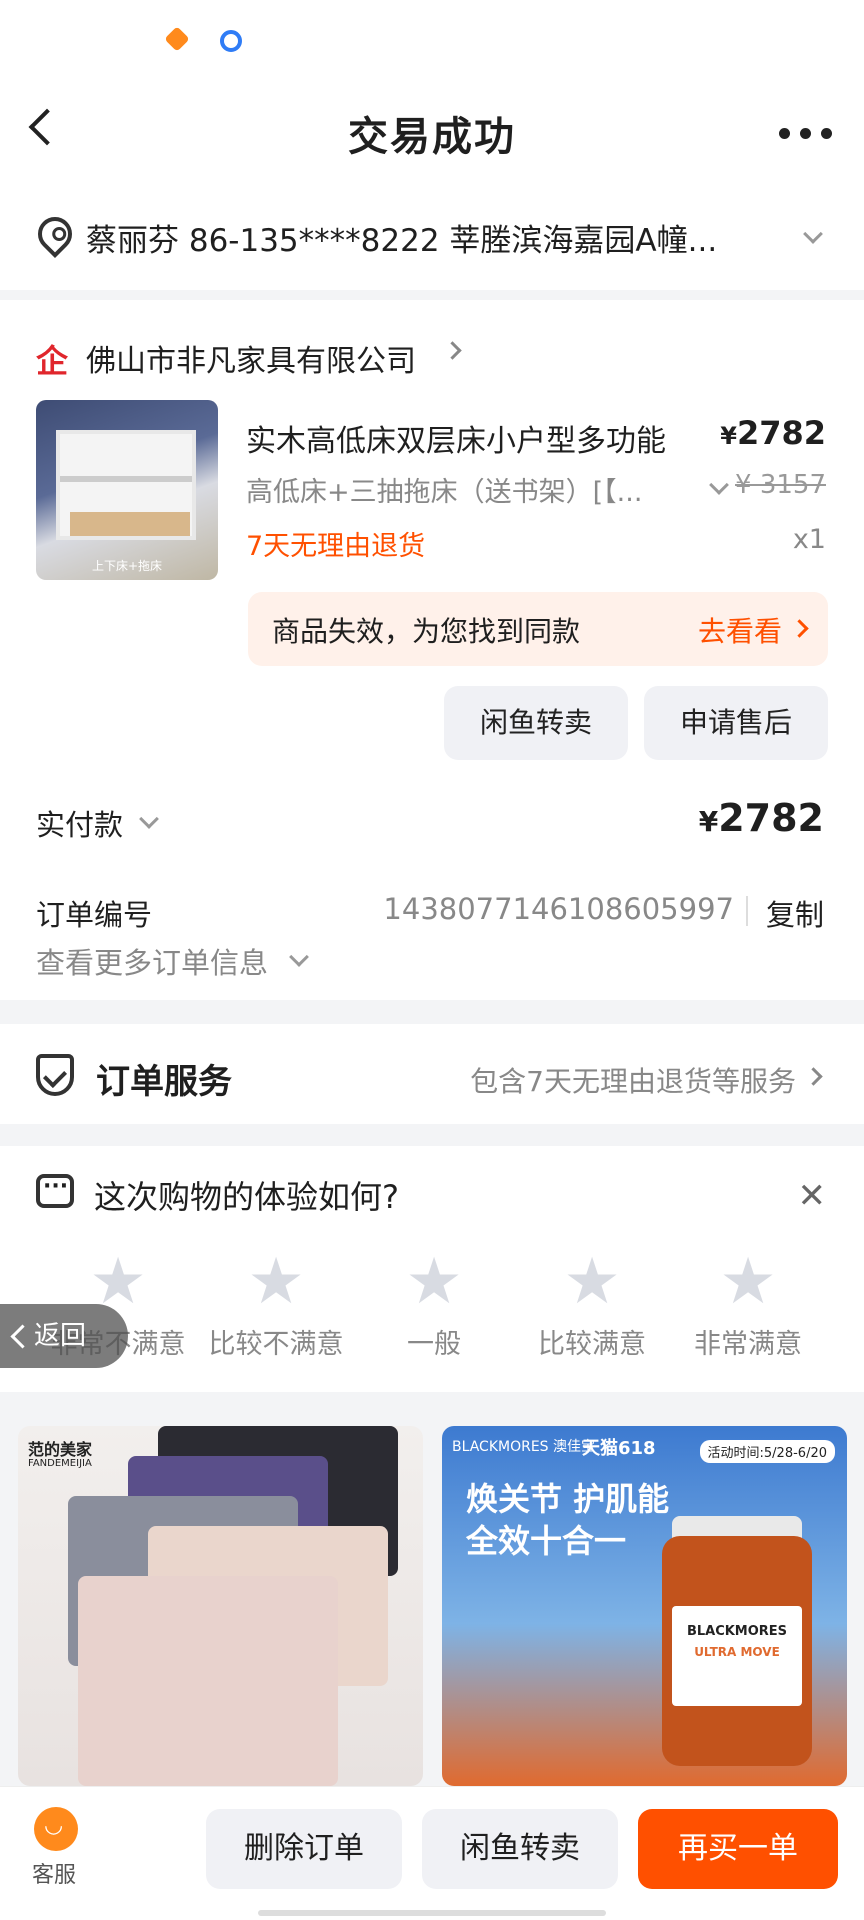 This screenshot has height=1920, width=864. I want to click on product-title: 实木高低床双层床小户型多功能, so click(456, 438).